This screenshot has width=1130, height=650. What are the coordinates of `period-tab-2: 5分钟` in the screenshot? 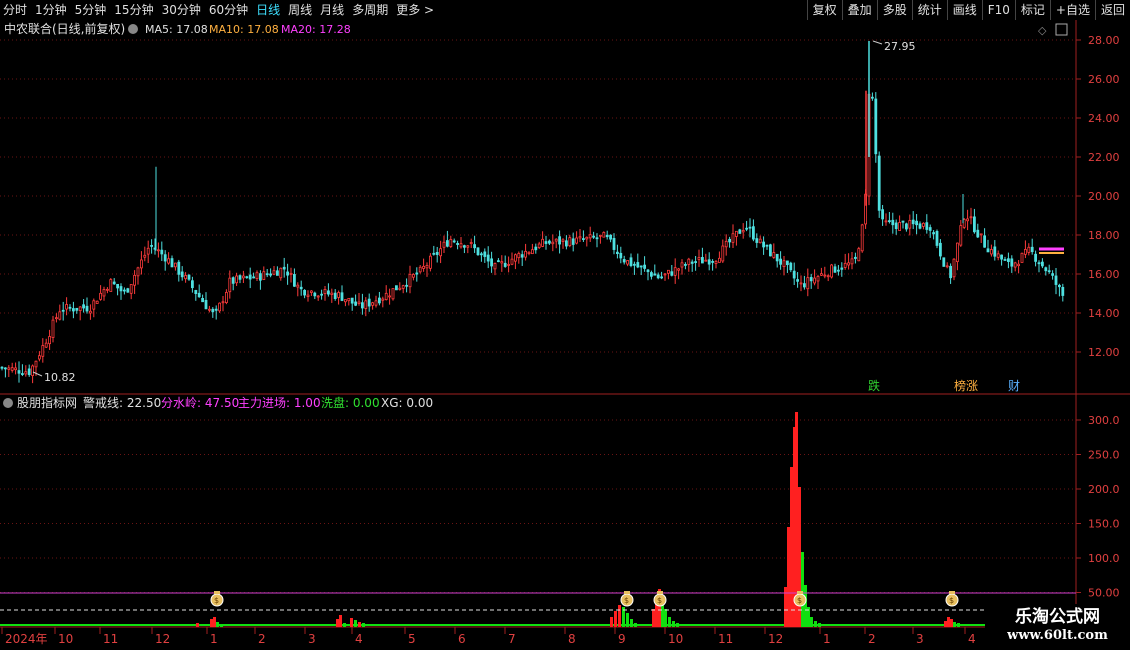 It's located at (89, 10).